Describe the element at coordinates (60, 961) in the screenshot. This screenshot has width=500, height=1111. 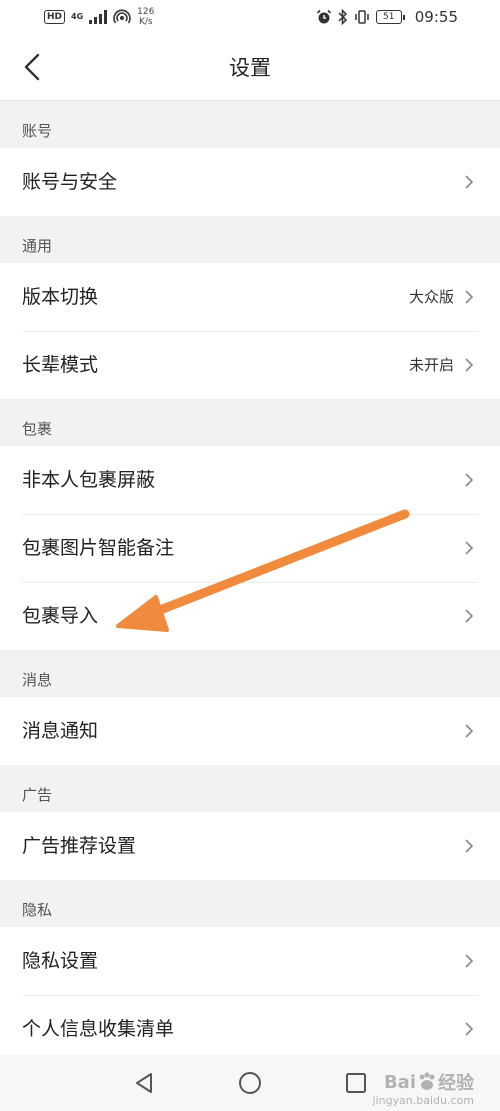
I see `settings-item-label: 隐私设置` at that location.